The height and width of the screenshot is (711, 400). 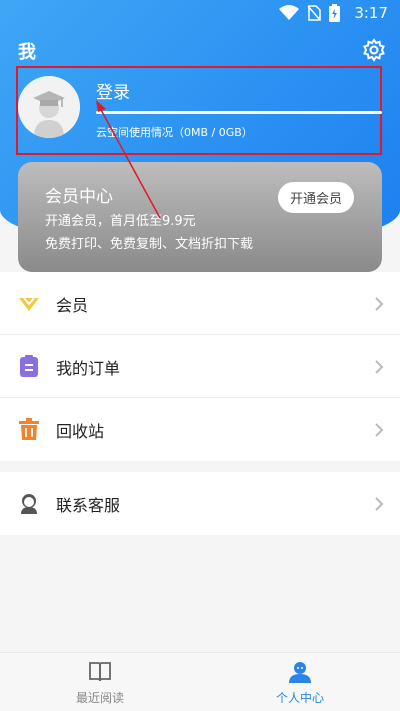 I want to click on nav-label: 最近阅读, so click(x=99, y=698).